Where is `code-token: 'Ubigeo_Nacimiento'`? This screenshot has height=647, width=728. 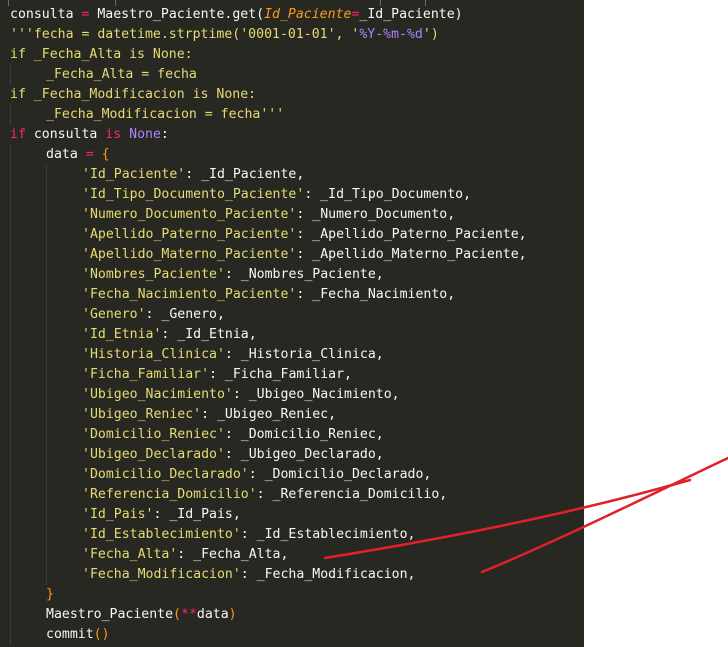
code-token: 'Ubigeo_Nacimiento' is located at coordinates (157, 394).